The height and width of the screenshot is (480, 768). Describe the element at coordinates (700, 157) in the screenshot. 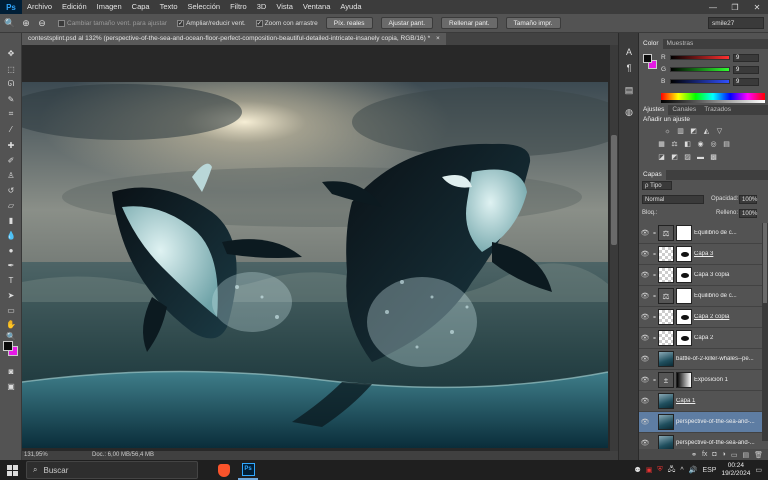

I see `selective-color-icon: ▬` at that location.